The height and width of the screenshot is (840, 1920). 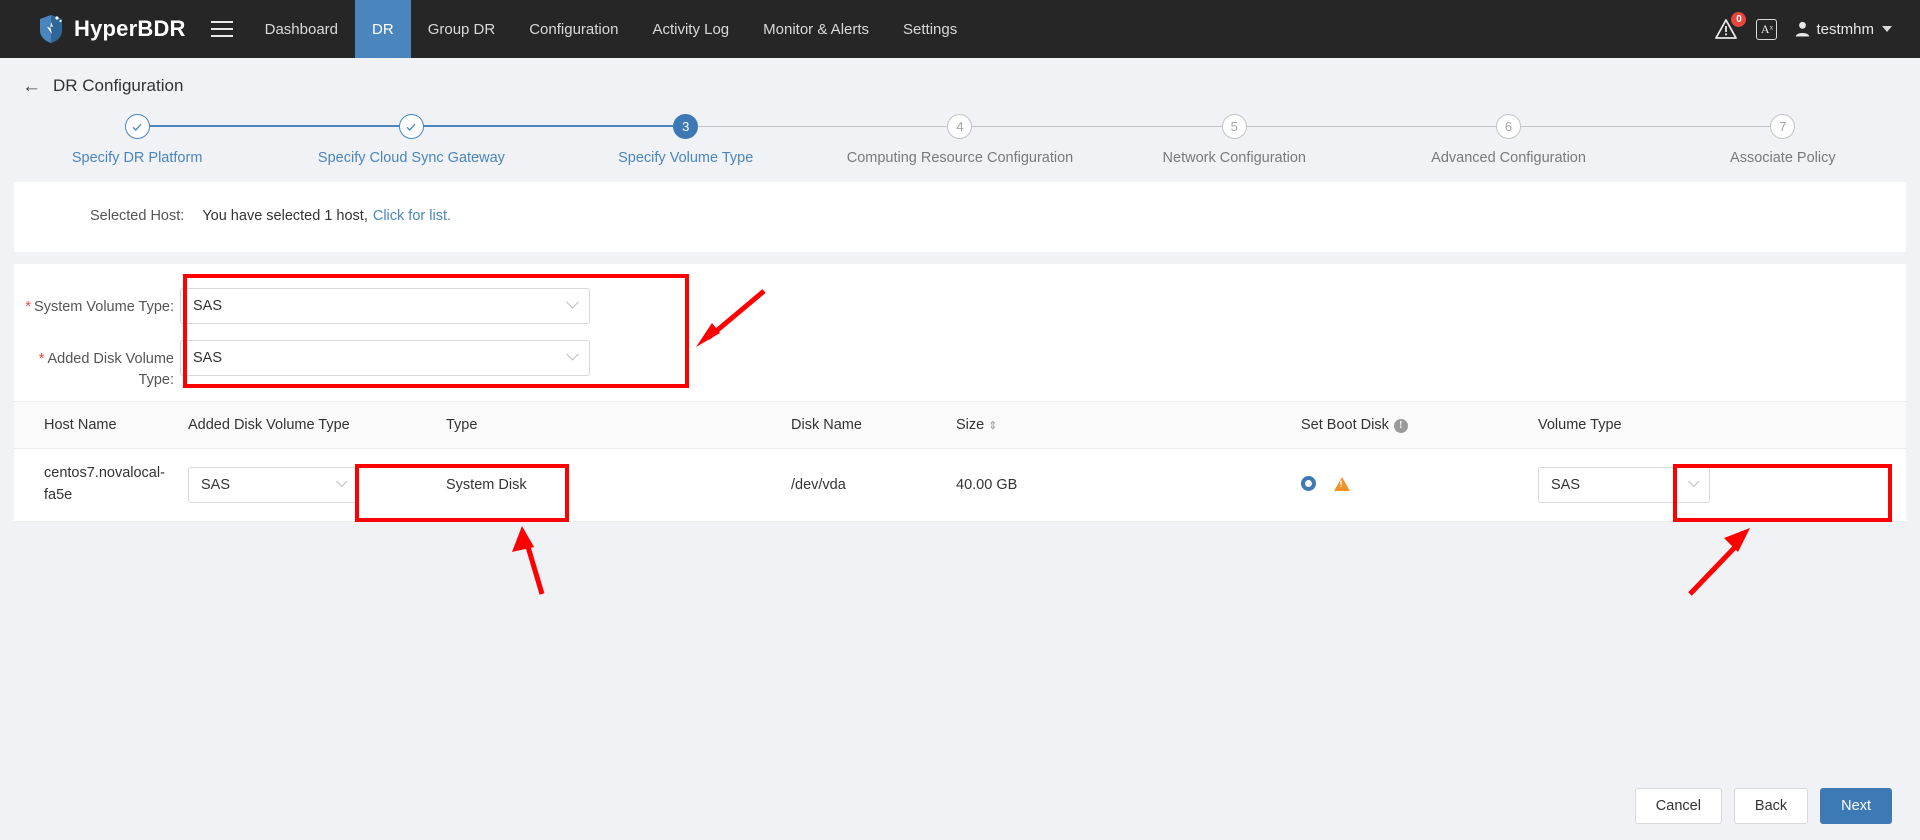 I want to click on col-disk-name: Disk Name, so click(x=859, y=425).